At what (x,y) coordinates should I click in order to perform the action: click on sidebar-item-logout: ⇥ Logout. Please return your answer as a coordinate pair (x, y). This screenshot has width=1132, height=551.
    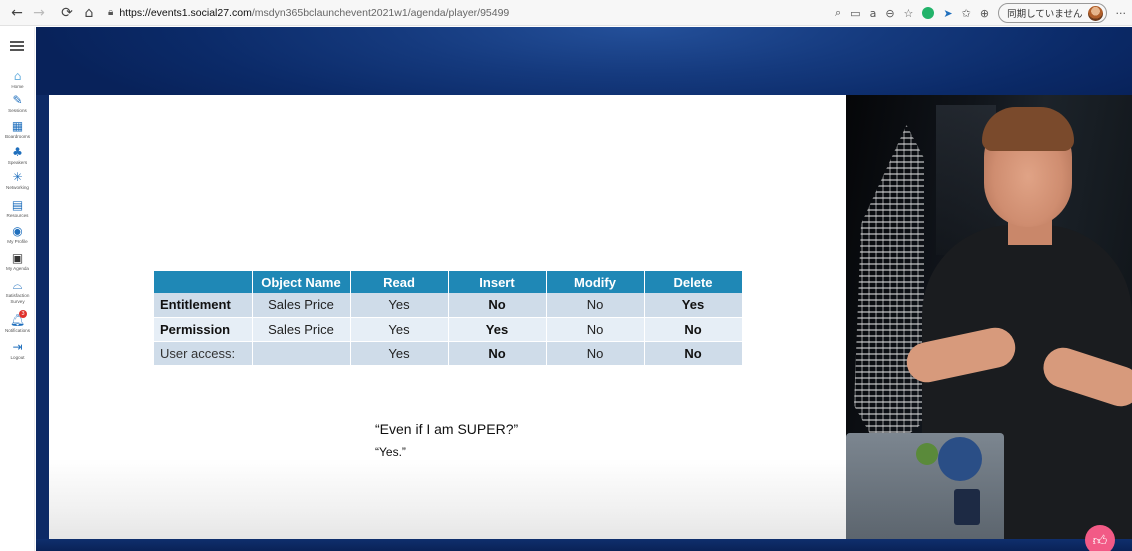
    Looking at the image, I should click on (17, 350).